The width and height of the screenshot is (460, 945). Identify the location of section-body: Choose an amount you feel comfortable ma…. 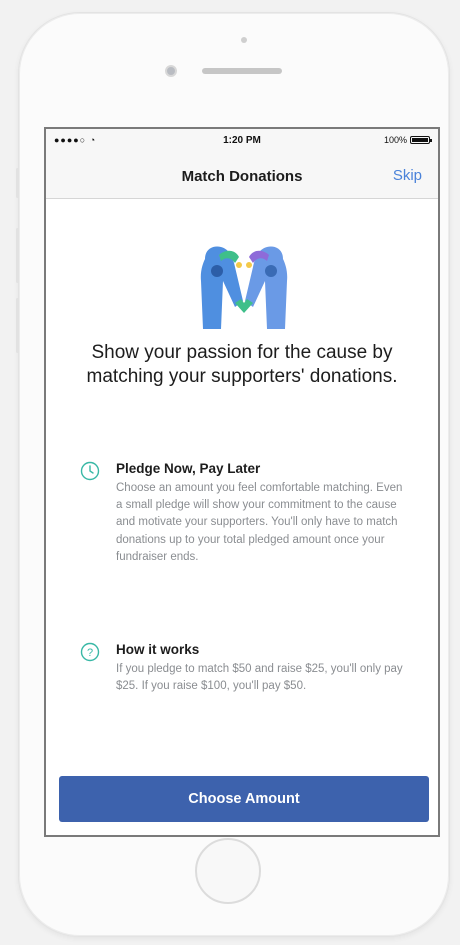
(259, 522).